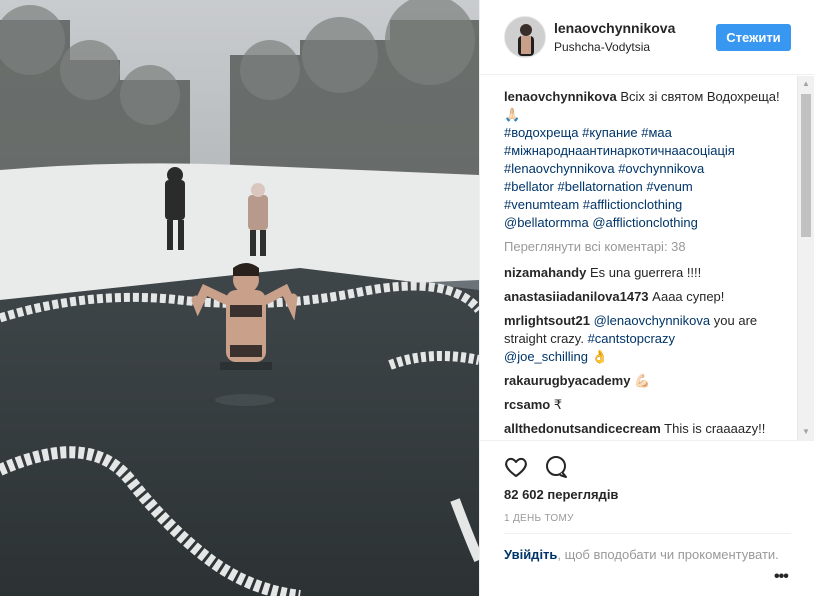 Image resolution: width=814 pixels, height=596 pixels. Describe the element at coordinates (661, 168) in the screenshot. I see `hashtag-link: #ovchynnikova` at that location.